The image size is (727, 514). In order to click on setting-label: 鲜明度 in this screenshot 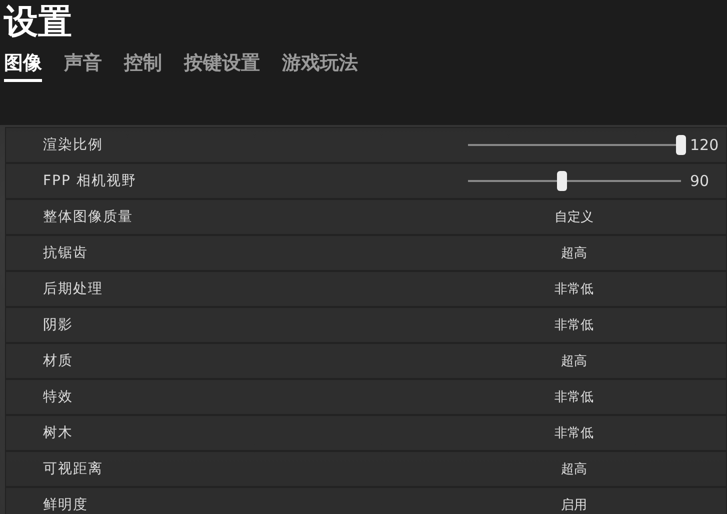, I will do `click(65, 505)`.